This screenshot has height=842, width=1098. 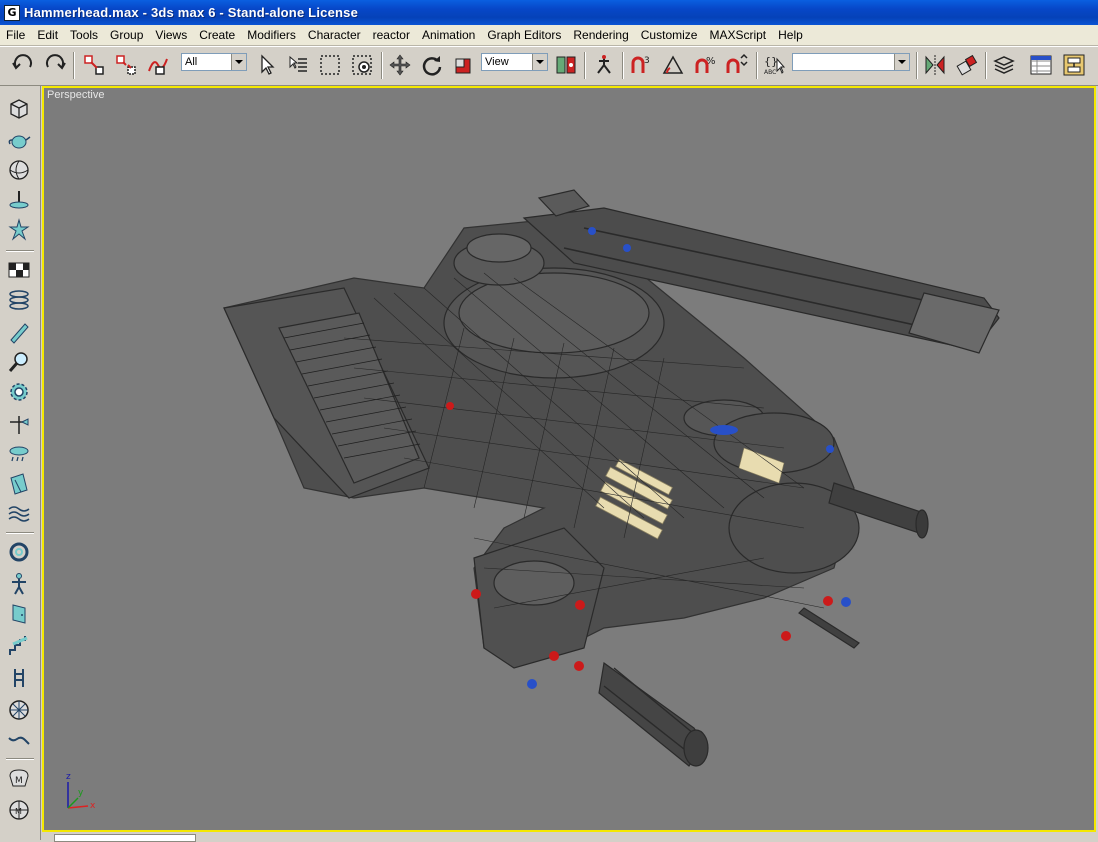 What do you see at coordinates (1074, 65) in the screenshot?
I see `schematic-view-icon` at bounding box center [1074, 65].